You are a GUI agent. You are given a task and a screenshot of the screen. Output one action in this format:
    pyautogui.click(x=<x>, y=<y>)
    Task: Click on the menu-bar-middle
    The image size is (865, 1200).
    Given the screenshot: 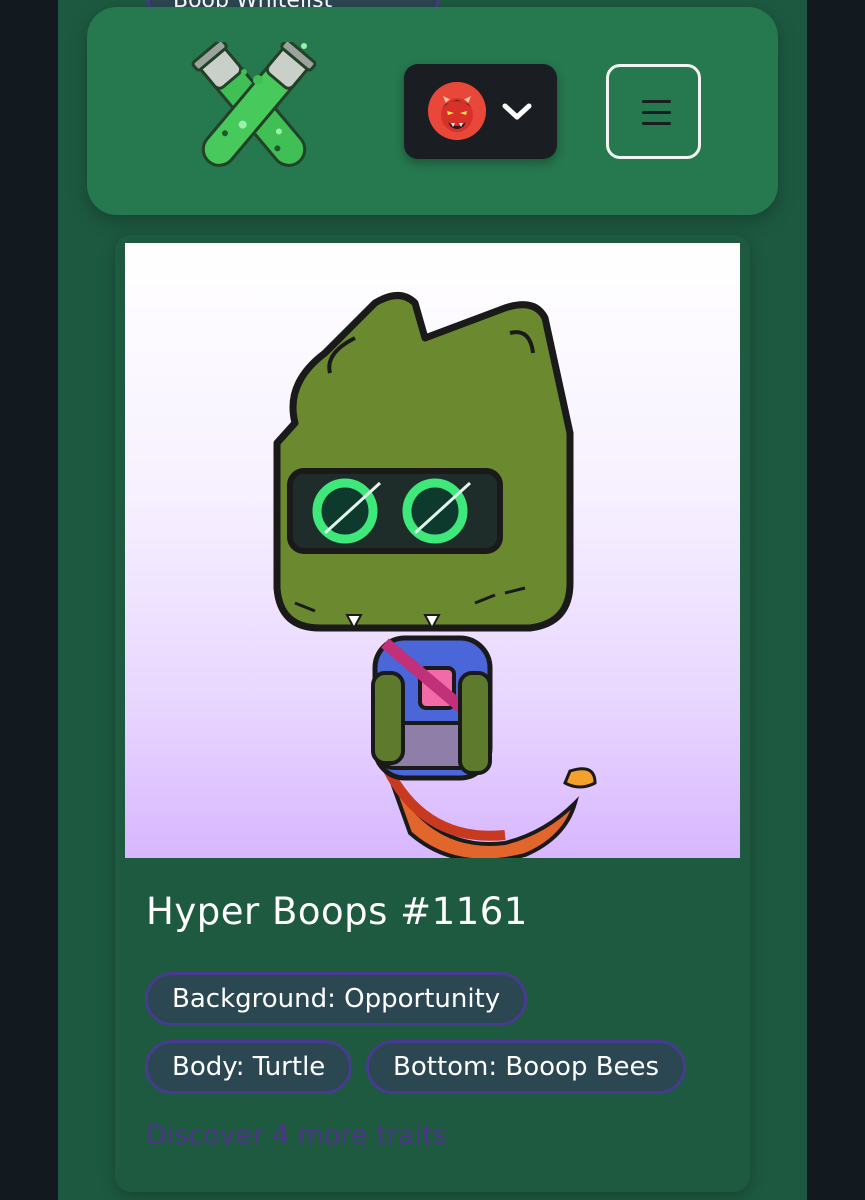 What is the action you would take?
    pyautogui.click(x=656, y=112)
    